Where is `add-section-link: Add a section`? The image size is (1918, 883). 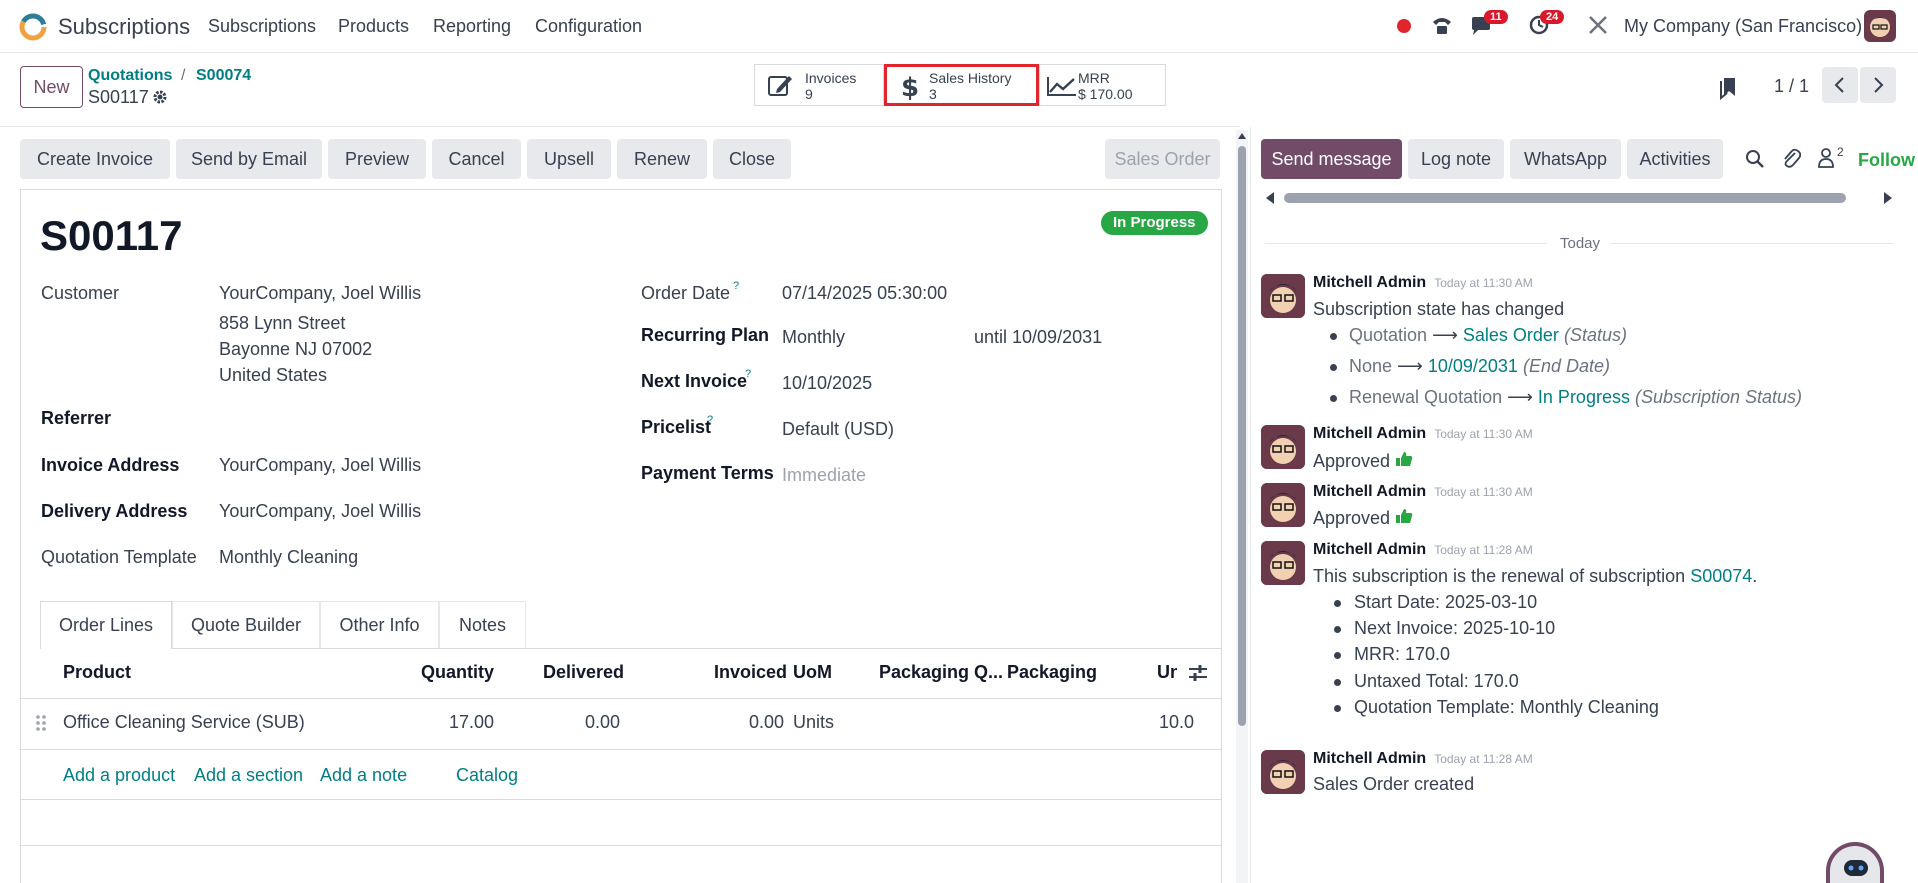
add-section-link: Add a section is located at coordinates (248, 775).